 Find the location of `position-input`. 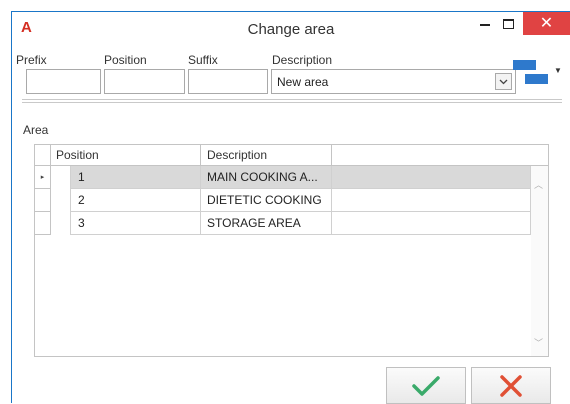

position-input is located at coordinates (144, 81).